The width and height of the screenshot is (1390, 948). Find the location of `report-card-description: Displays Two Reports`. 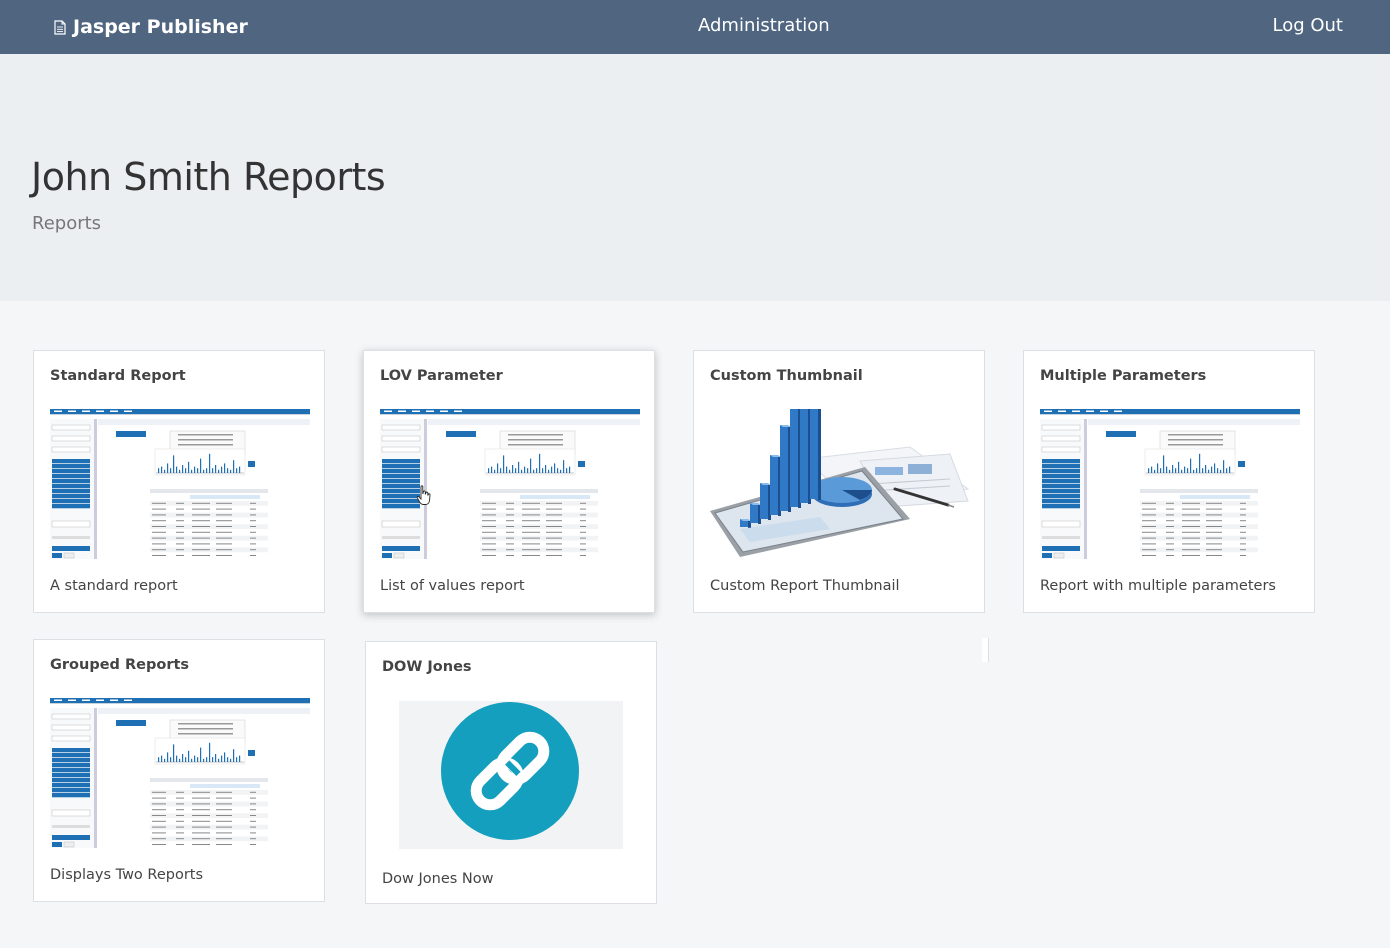

report-card-description: Displays Two Reports is located at coordinates (127, 875).